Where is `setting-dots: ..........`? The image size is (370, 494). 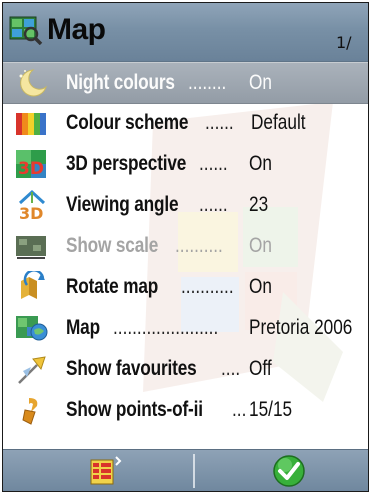 setting-dots: .......... is located at coordinates (199, 245).